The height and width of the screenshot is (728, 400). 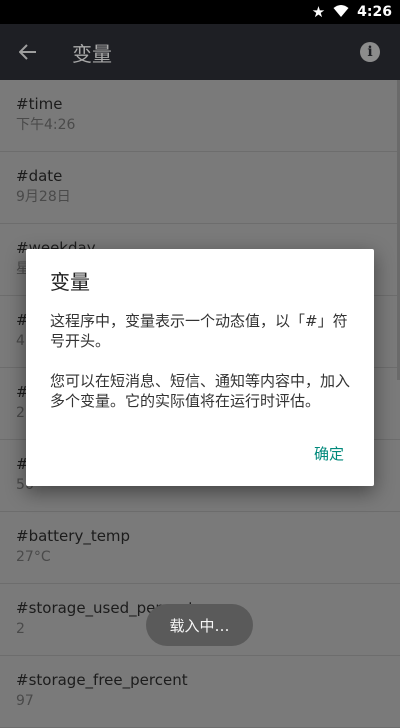 I want to click on variable-name: #battery_temp, so click(x=73, y=536).